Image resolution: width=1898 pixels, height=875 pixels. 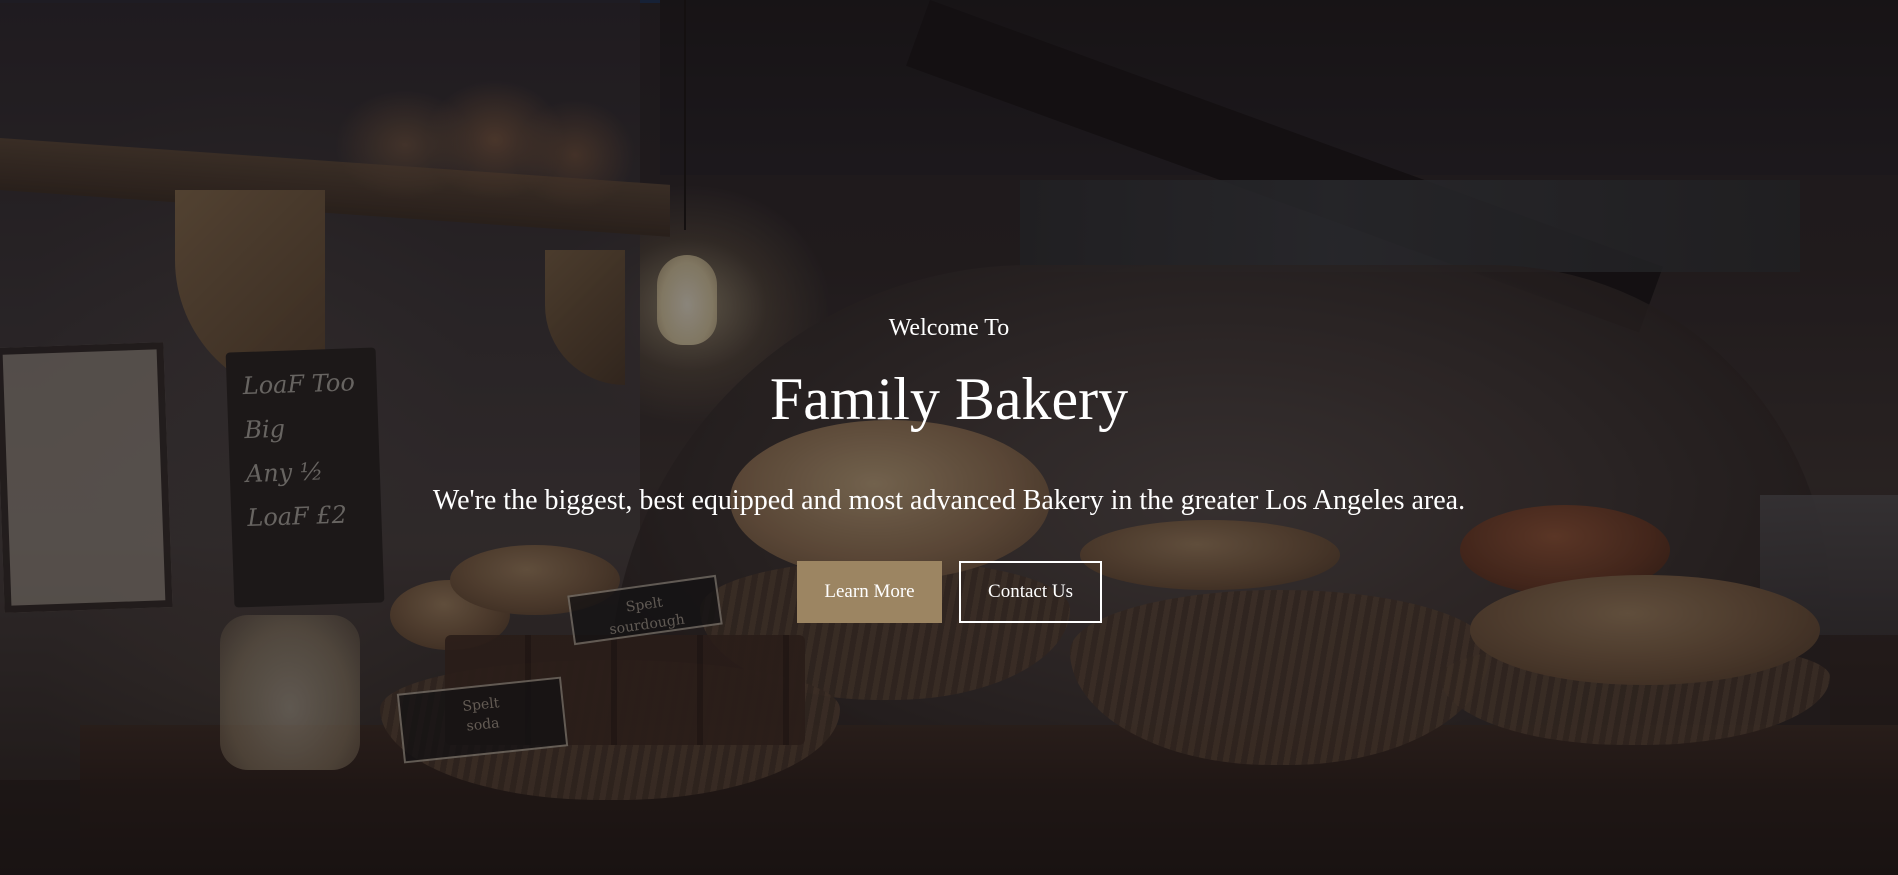 What do you see at coordinates (869, 592) in the screenshot?
I see `learn-more-button: Learn More` at bounding box center [869, 592].